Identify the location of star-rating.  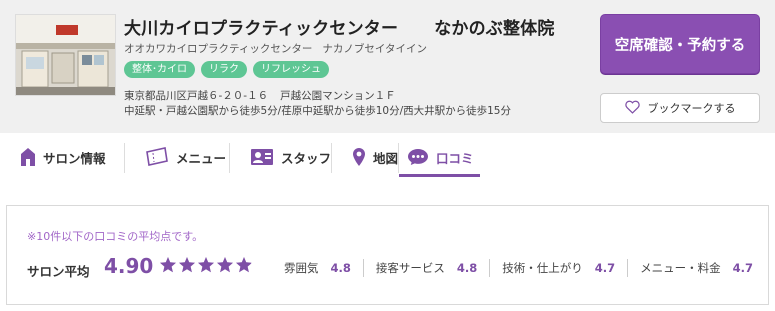
(206, 265).